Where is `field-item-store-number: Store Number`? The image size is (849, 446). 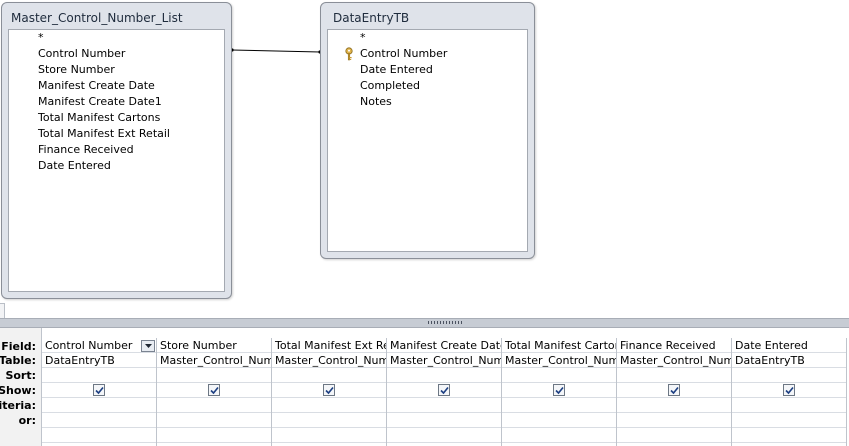
field-item-store-number: Store Number is located at coordinates (76, 70).